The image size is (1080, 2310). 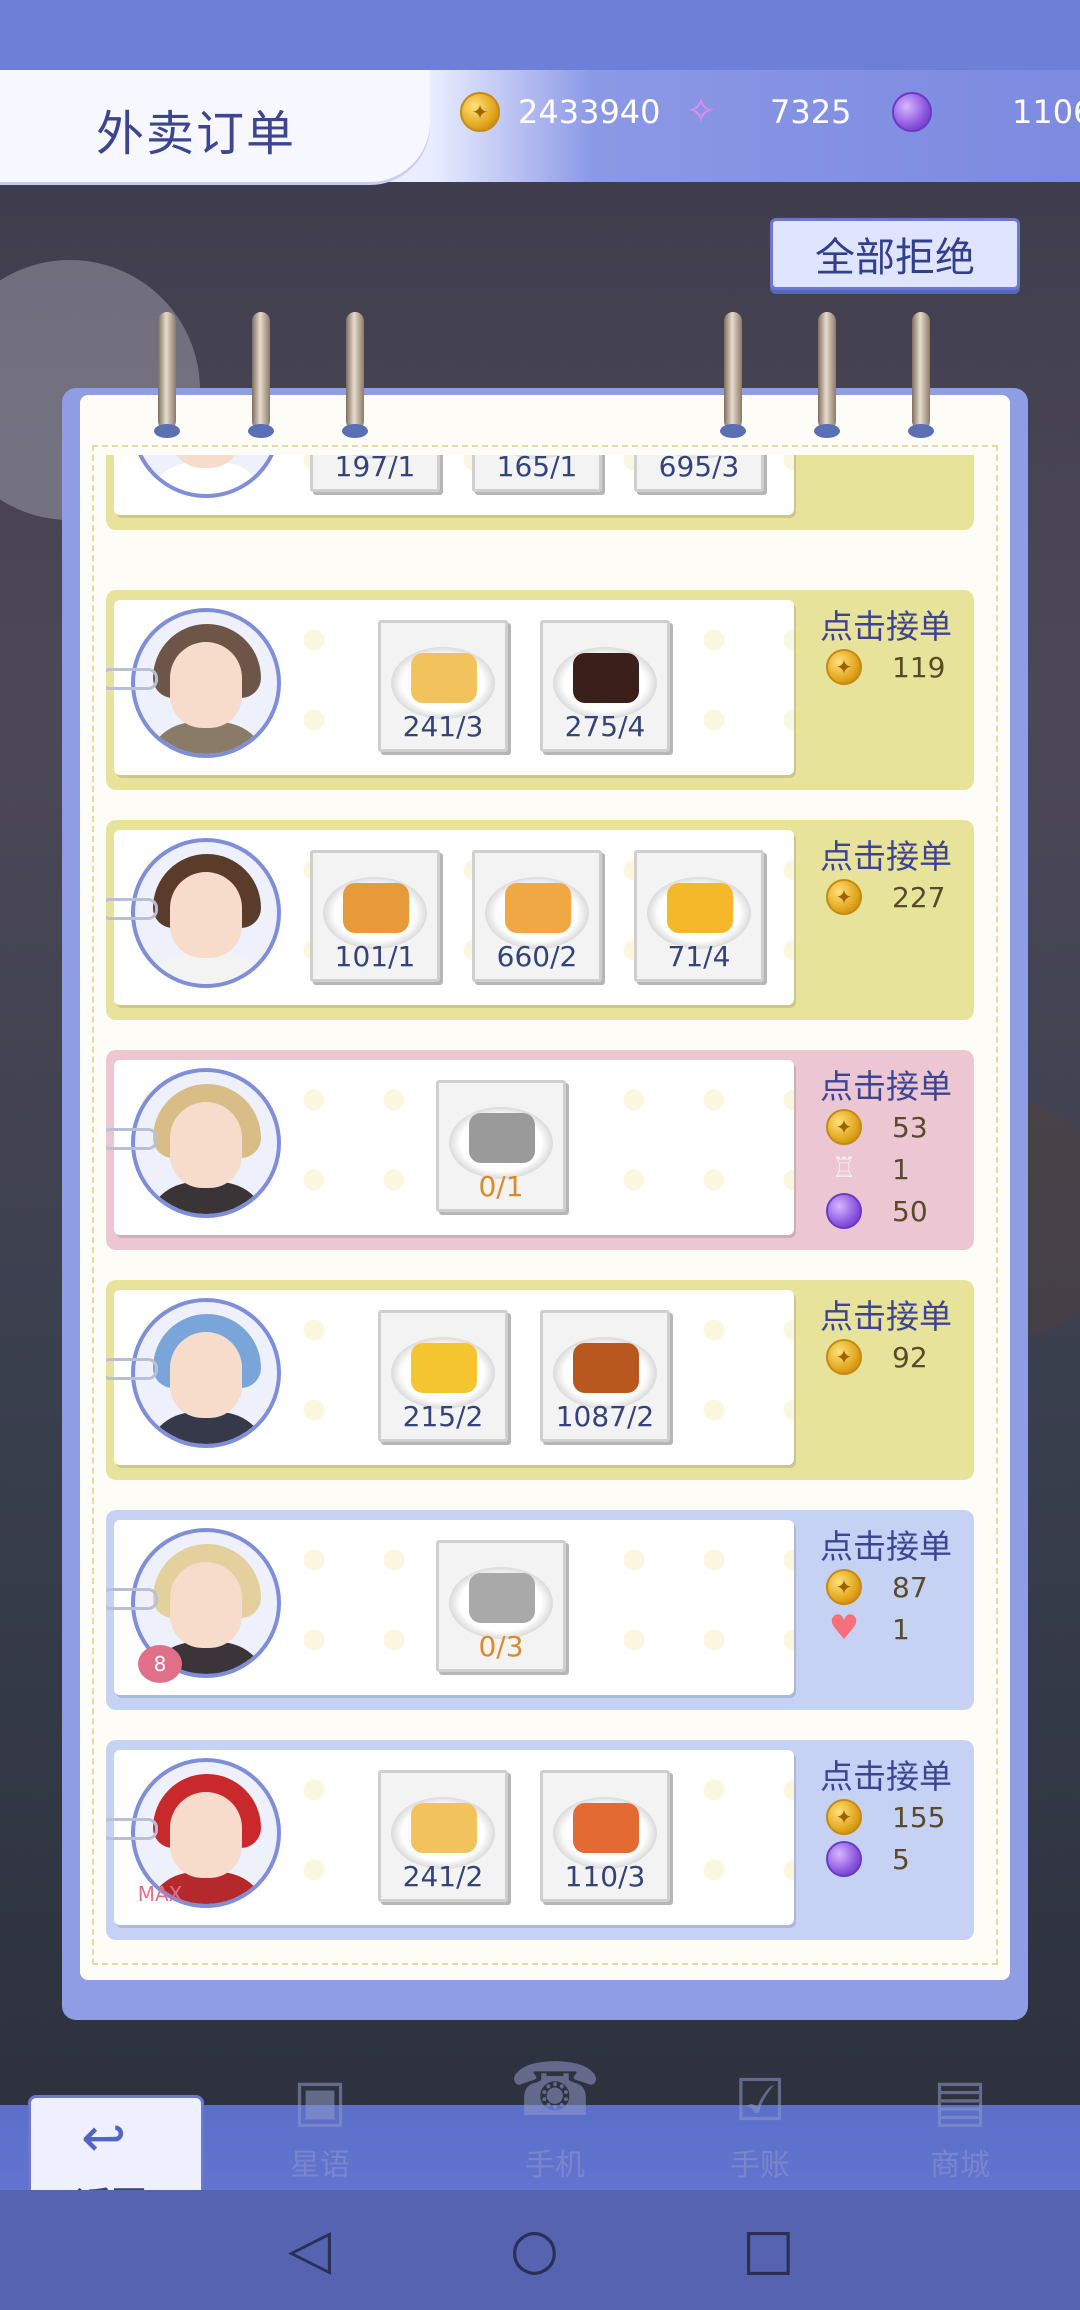 What do you see at coordinates (699, 473) in the screenshot?
I see `dish-item: 695/3` at bounding box center [699, 473].